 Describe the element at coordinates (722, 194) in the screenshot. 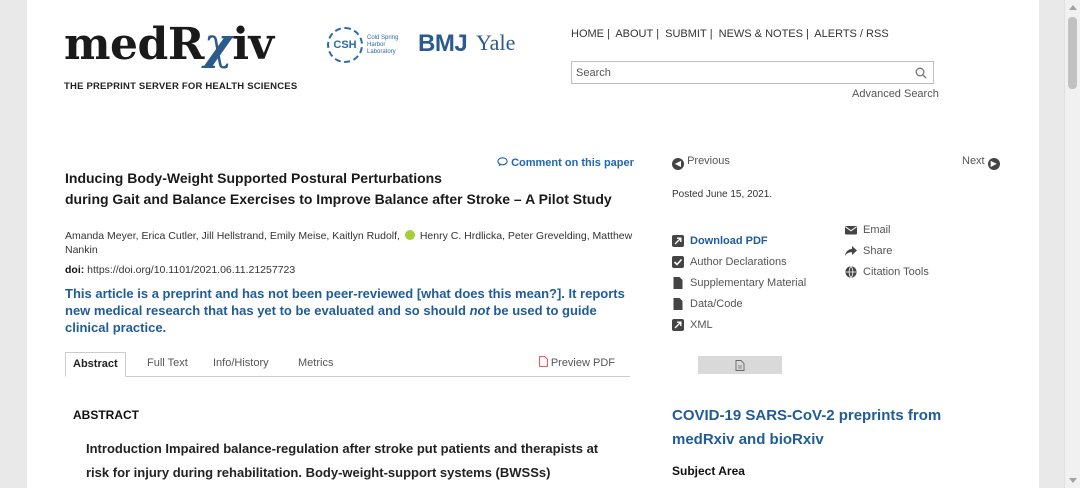

I see `posted-date: Posted June 15, 2021.` at that location.